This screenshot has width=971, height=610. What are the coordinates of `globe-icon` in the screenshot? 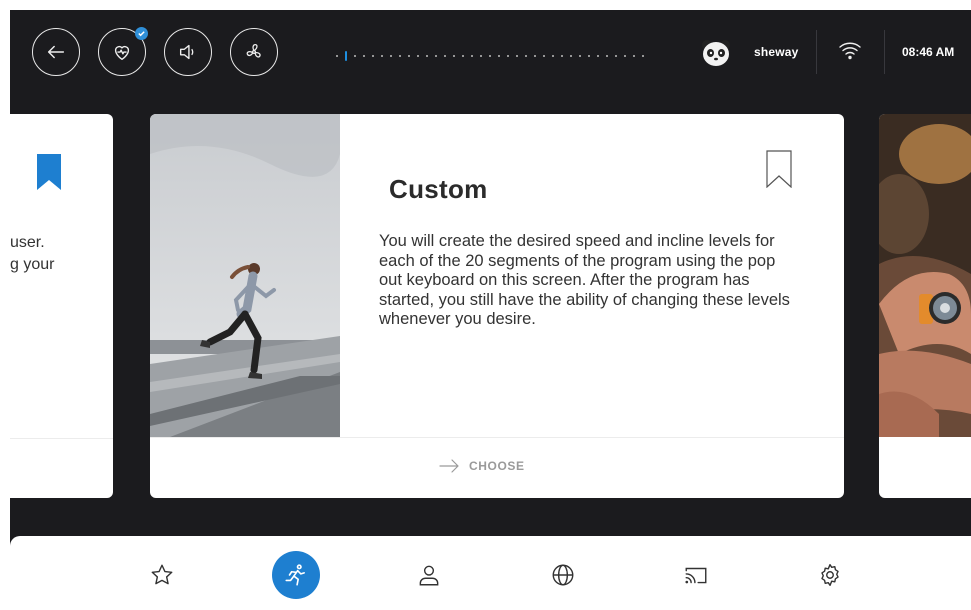 It's located at (563, 575).